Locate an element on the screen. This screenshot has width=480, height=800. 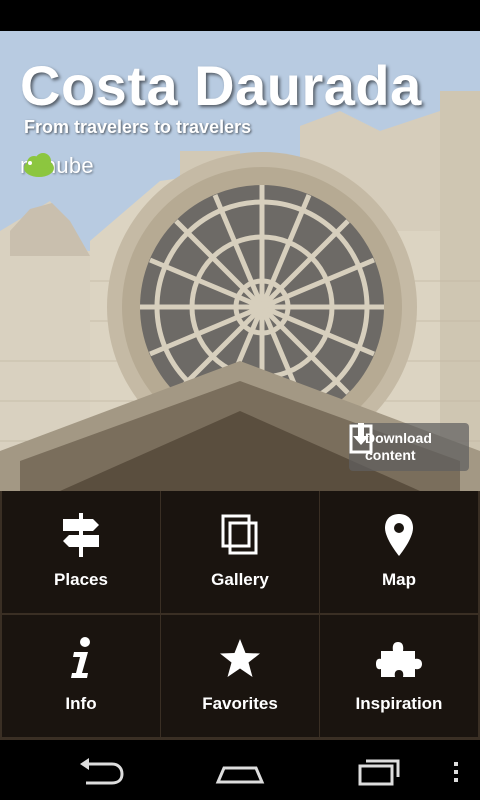
signpost-icon is located at coordinates (81, 535).